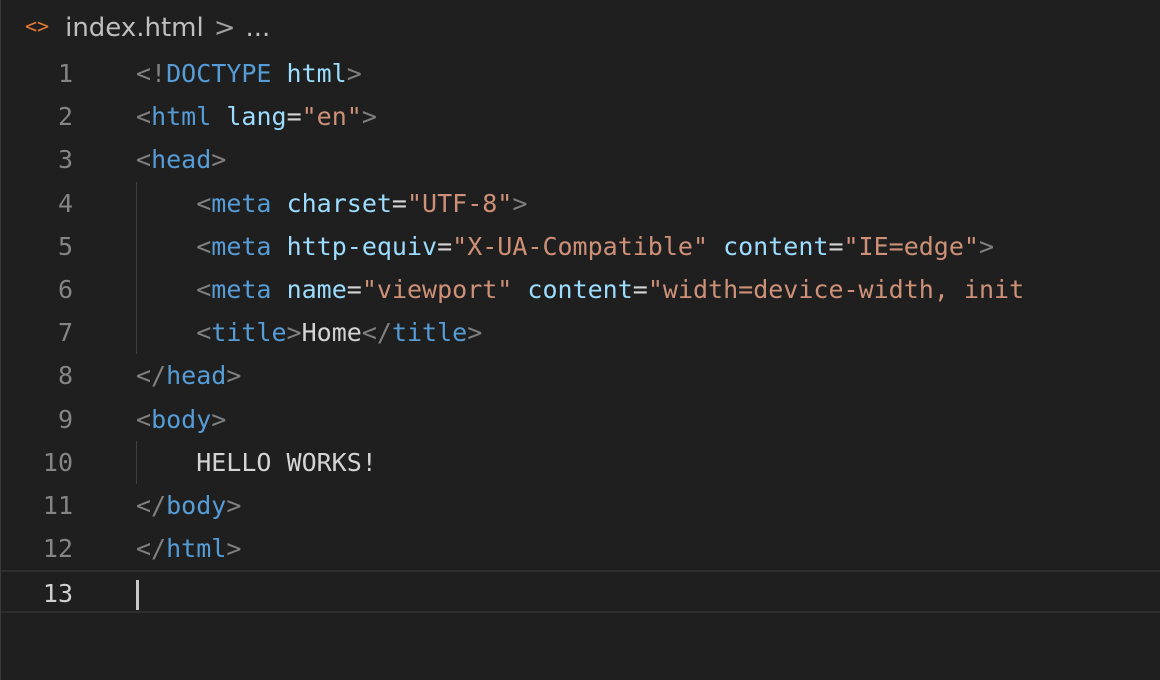 The width and height of the screenshot is (1160, 680). What do you see at coordinates (137, 595) in the screenshot?
I see `text-cursor` at bounding box center [137, 595].